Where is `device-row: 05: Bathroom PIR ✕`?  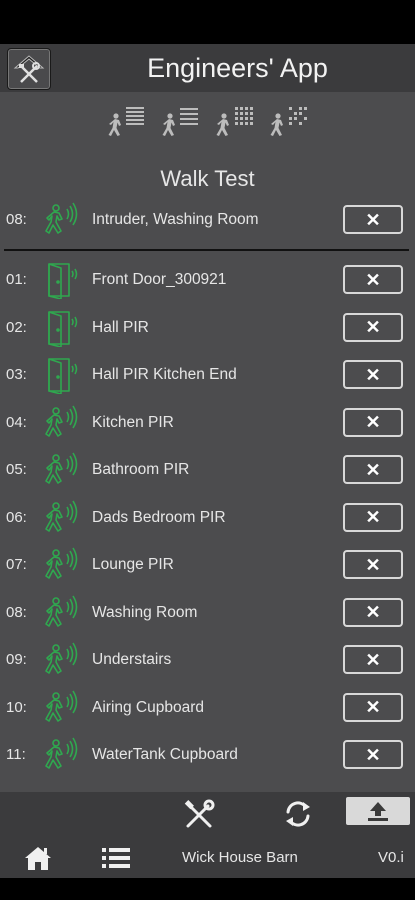 device-row: 05: Bathroom PIR ✕ is located at coordinates (207, 470).